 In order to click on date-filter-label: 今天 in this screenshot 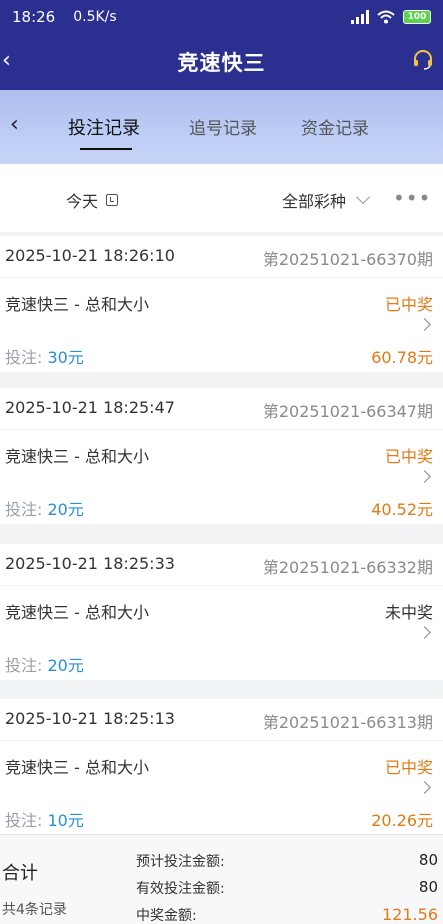, I will do `click(82, 201)`.